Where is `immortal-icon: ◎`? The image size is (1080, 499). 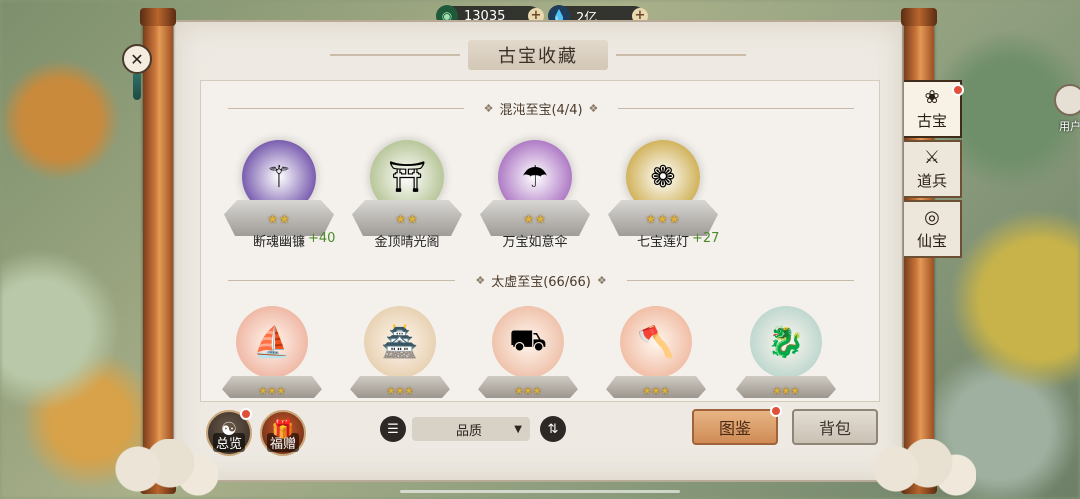
immortal-icon: ◎ is located at coordinates (932, 217).